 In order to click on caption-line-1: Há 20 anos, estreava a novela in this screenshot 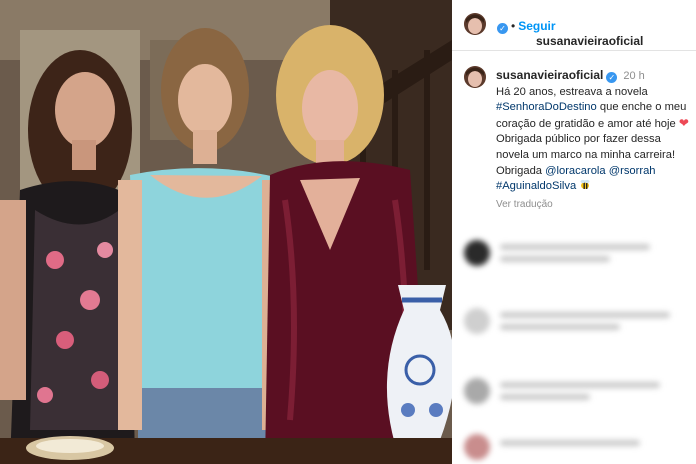, I will do `click(572, 91)`.